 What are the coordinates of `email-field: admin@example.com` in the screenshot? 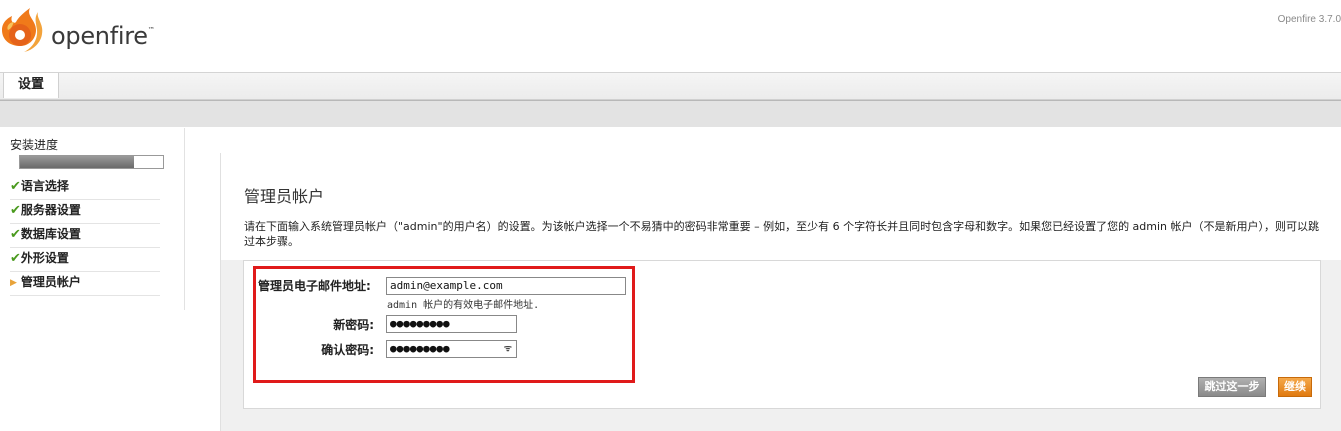 It's located at (506, 286).